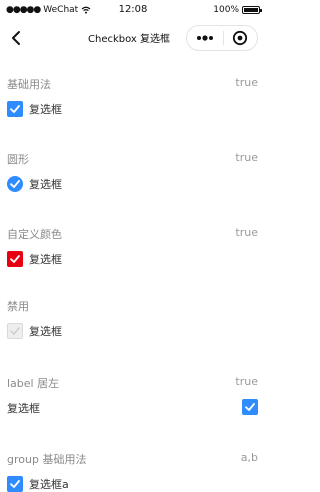 Image resolution: width=320 pixels, height=492 pixels. What do you see at coordinates (29, 84) in the screenshot?
I see `section-title: 基础用法` at bounding box center [29, 84].